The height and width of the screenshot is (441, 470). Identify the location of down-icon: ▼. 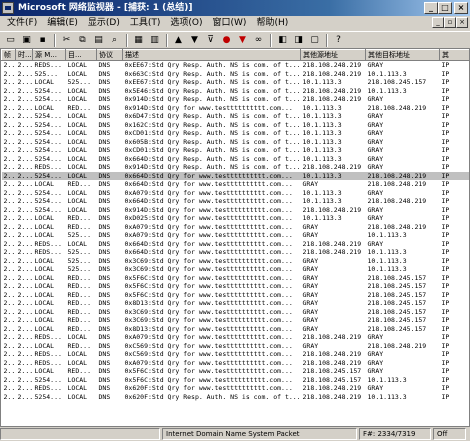
(194, 40).